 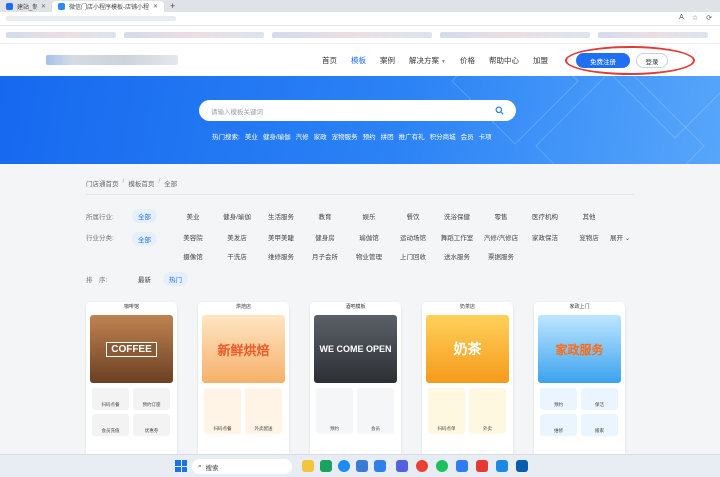 I want to click on refresh-icon: ⟳, so click(x=709, y=18).